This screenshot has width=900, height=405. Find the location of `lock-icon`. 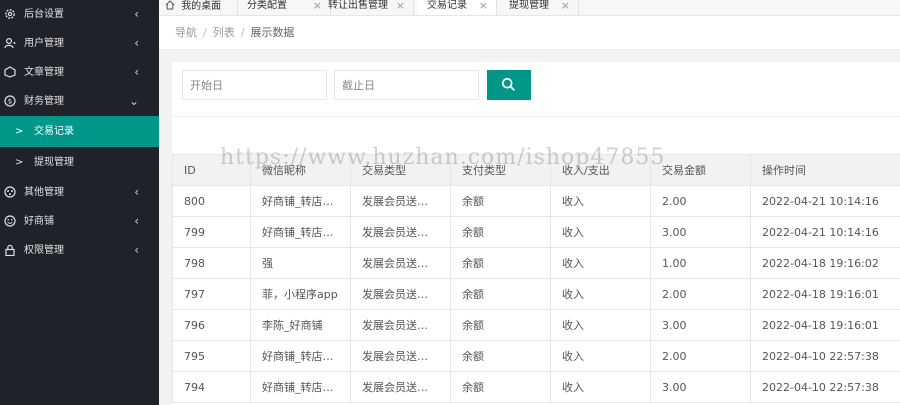

lock-icon is located at coordinates (10, 250).